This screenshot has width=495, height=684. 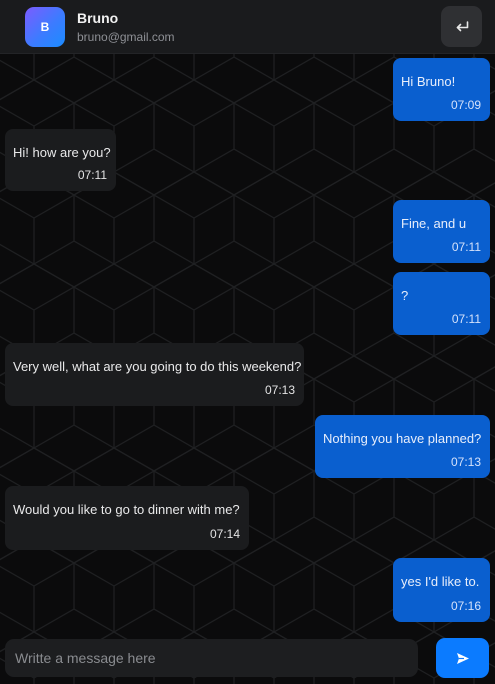 What do you see at coordinates (465, 105) in the screenshot?
I see `message-time: 07:09` at bounding box center [465, 105].